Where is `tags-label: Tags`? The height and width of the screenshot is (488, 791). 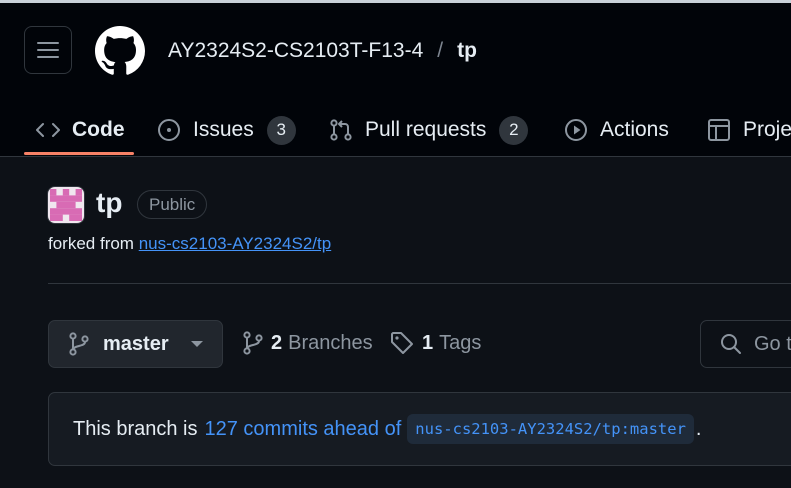
tags-label: Tags is located at coordinates (460, 342).